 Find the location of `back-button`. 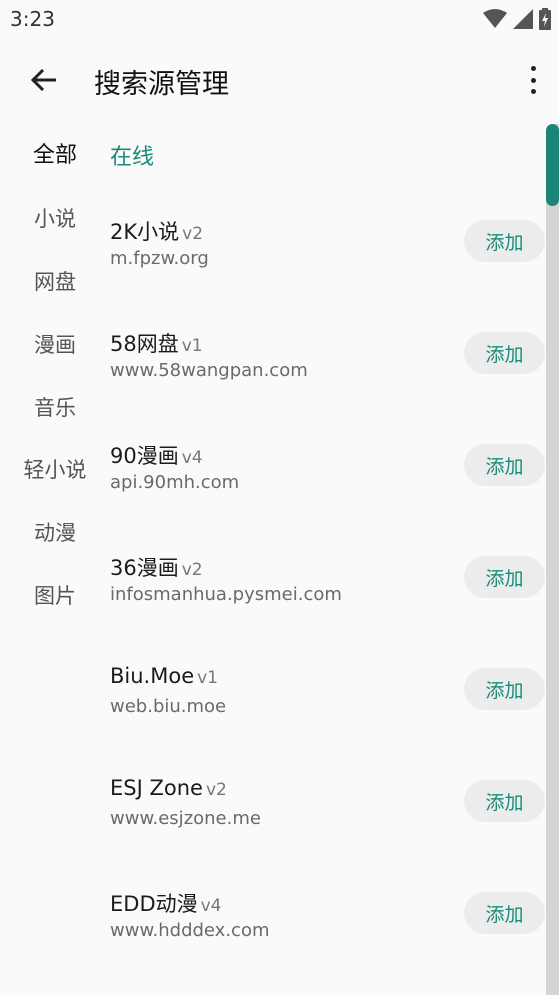

back-button is located at coordinates (44, 80).